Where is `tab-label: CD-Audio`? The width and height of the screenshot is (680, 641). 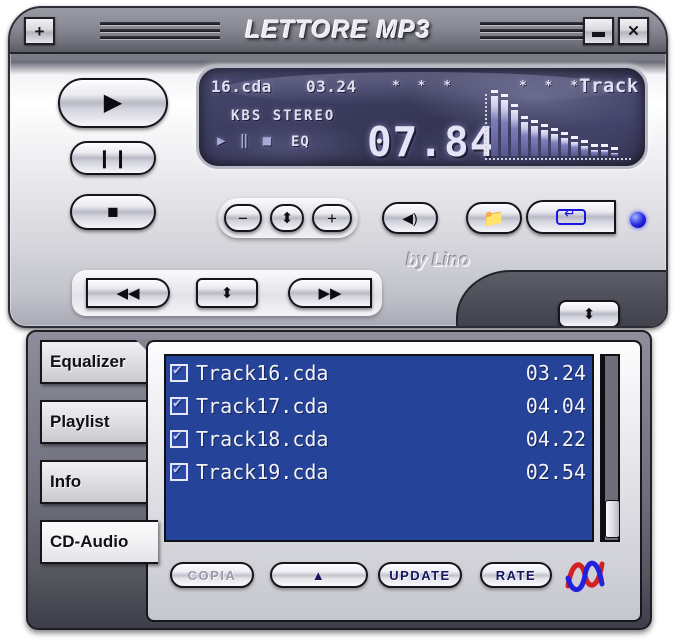 tab-label: CD-Audio is located at coordinates (89, 541).